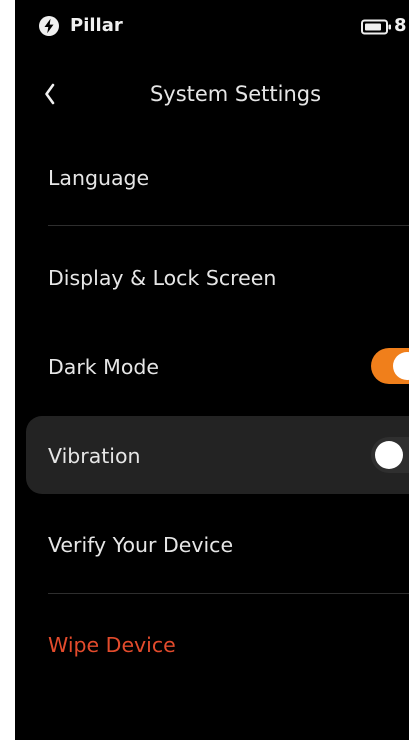 This screenshot has width=409, height=740. Describe the element at coordinates (390, 366) in the screenshot. I see `dark-mode-toggle` at that location.